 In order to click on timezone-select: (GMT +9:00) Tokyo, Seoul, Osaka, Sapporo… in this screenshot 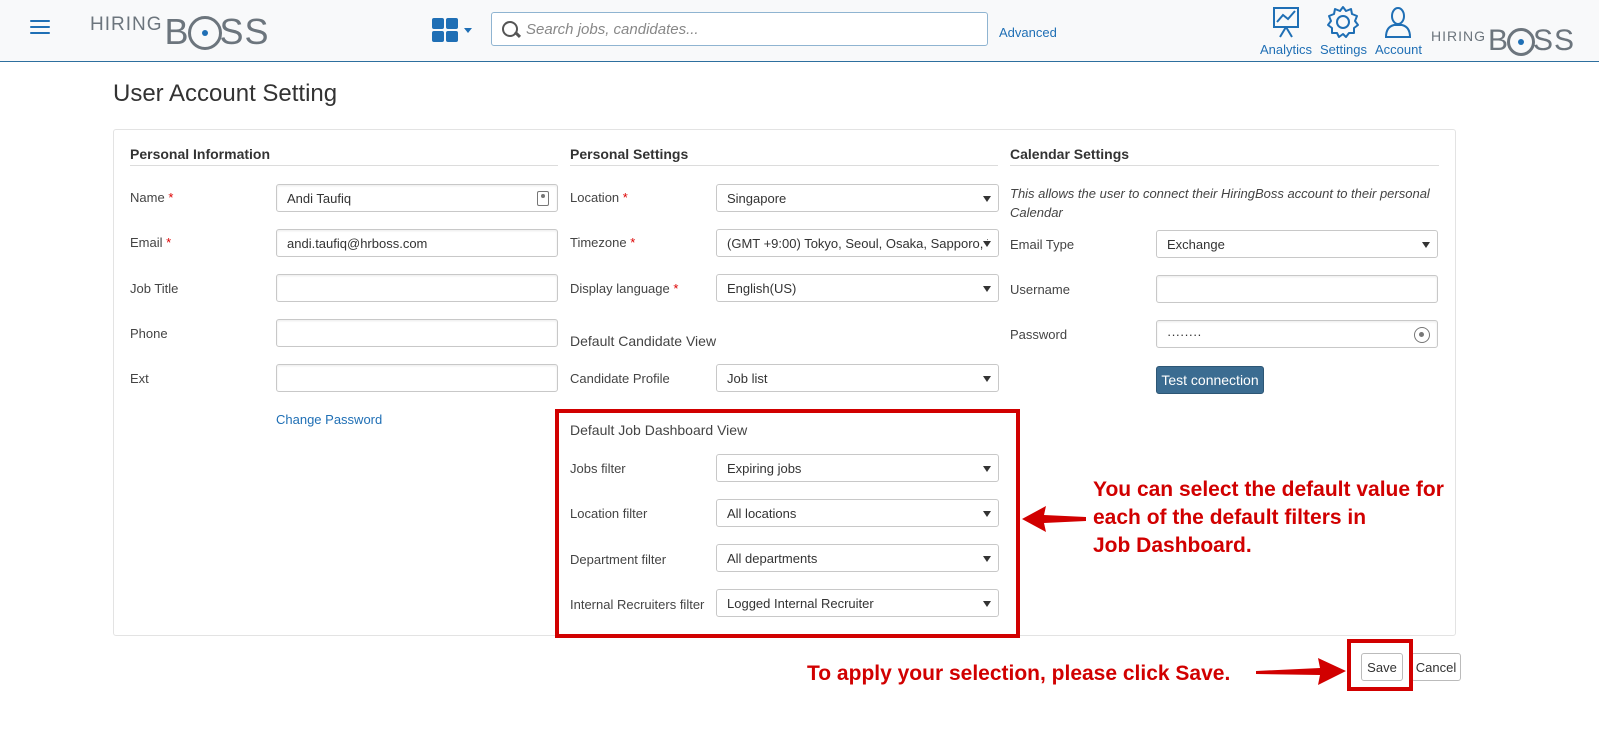, I will do `click(857, 243)`.